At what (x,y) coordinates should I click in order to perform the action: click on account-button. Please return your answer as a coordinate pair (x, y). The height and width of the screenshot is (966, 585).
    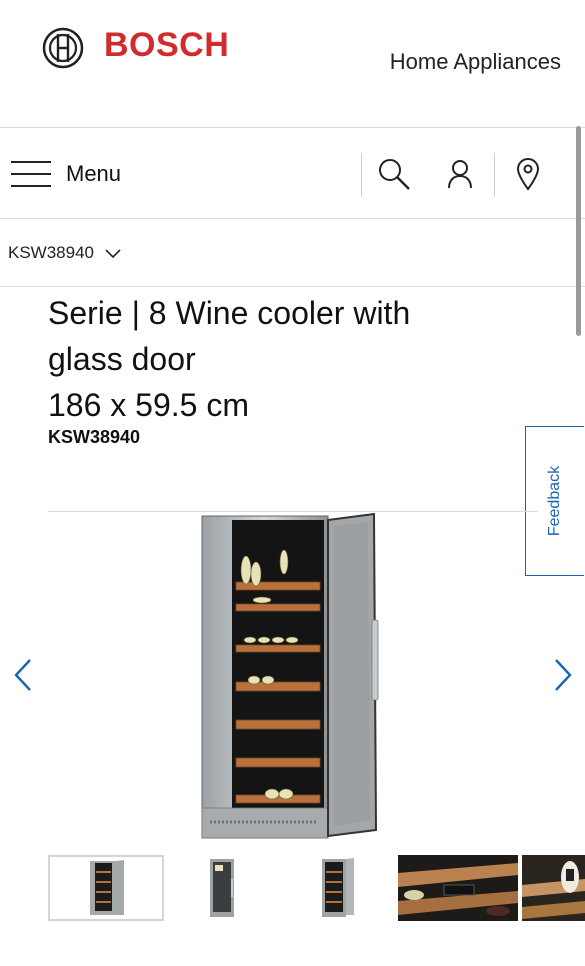
    Looking at the image, I should click on (460, 174).